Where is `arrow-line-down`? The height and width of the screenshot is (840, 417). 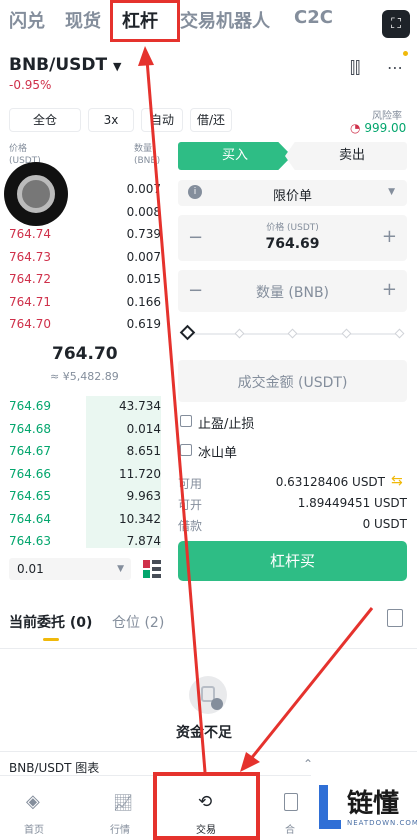
arrow-line-down is located at coordinates (311, 684).